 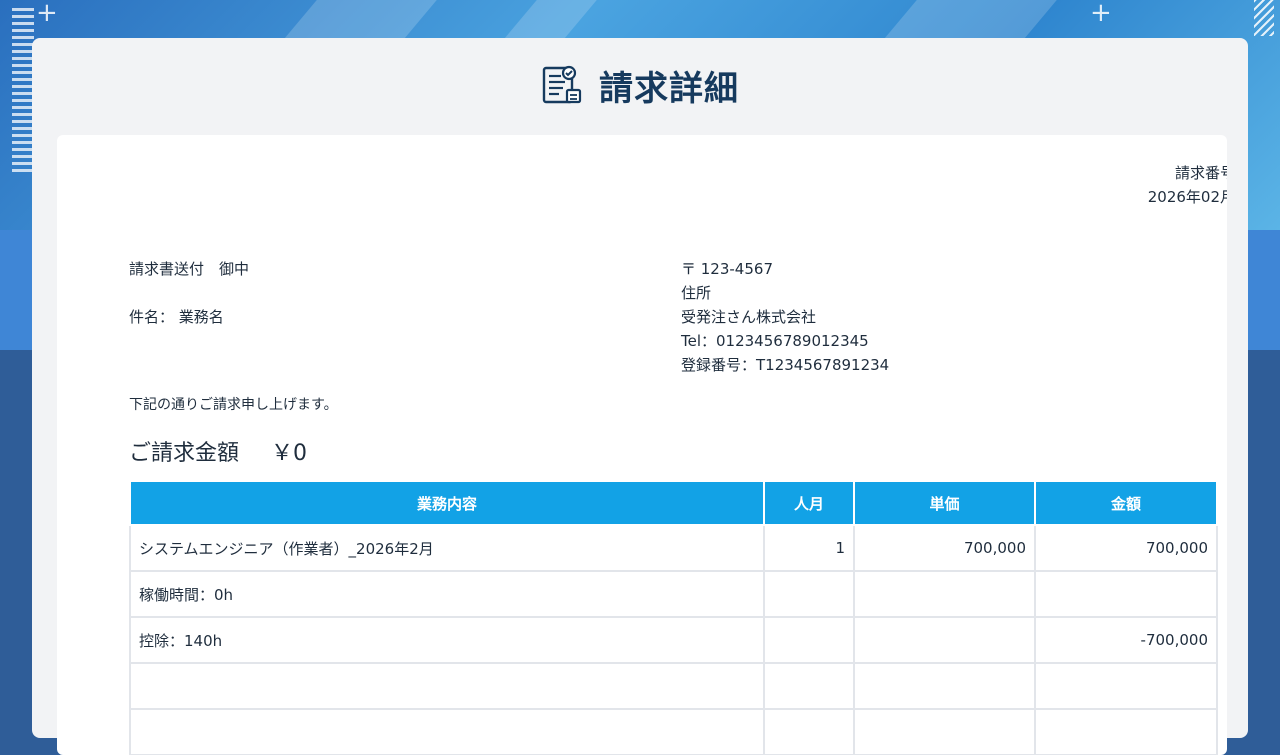 I want to click on cell-description: 控除：140h, so click(x=447, y=640).